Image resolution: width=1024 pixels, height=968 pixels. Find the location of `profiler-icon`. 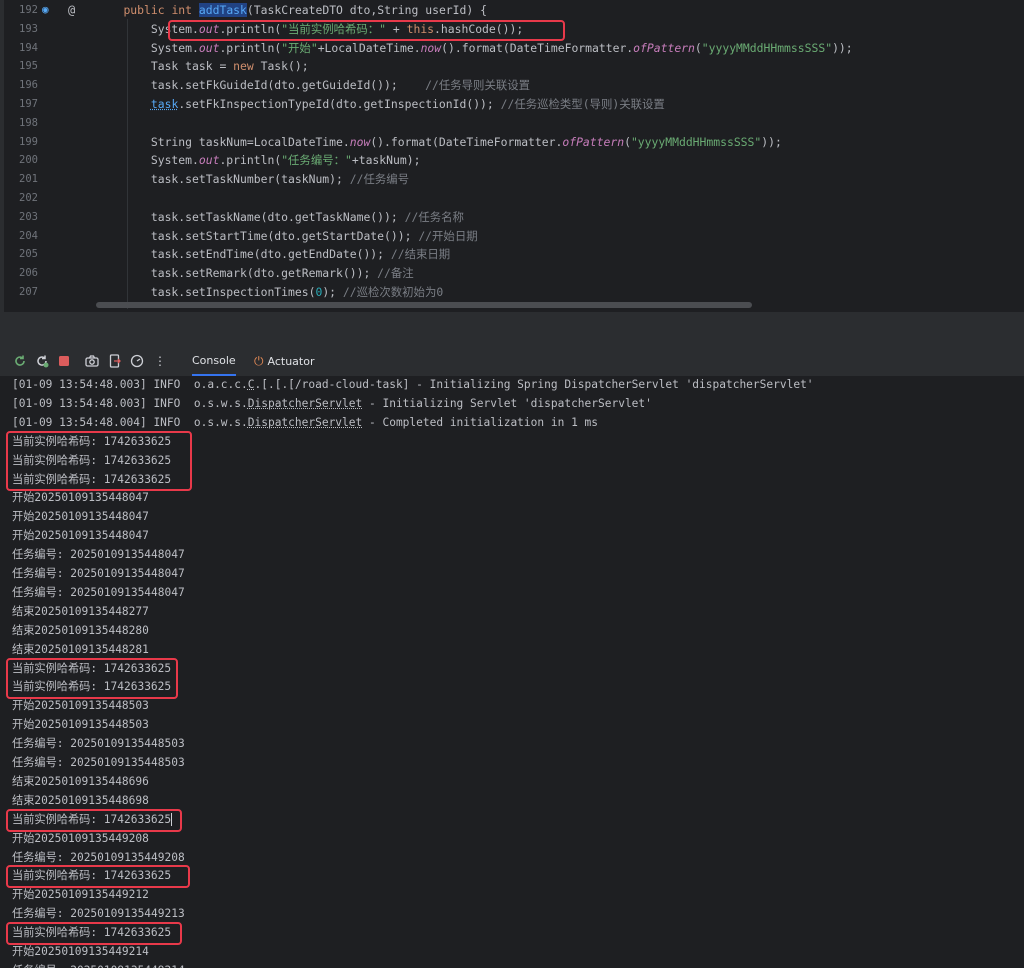

profiler-icon is located at coordinates (137, 361).